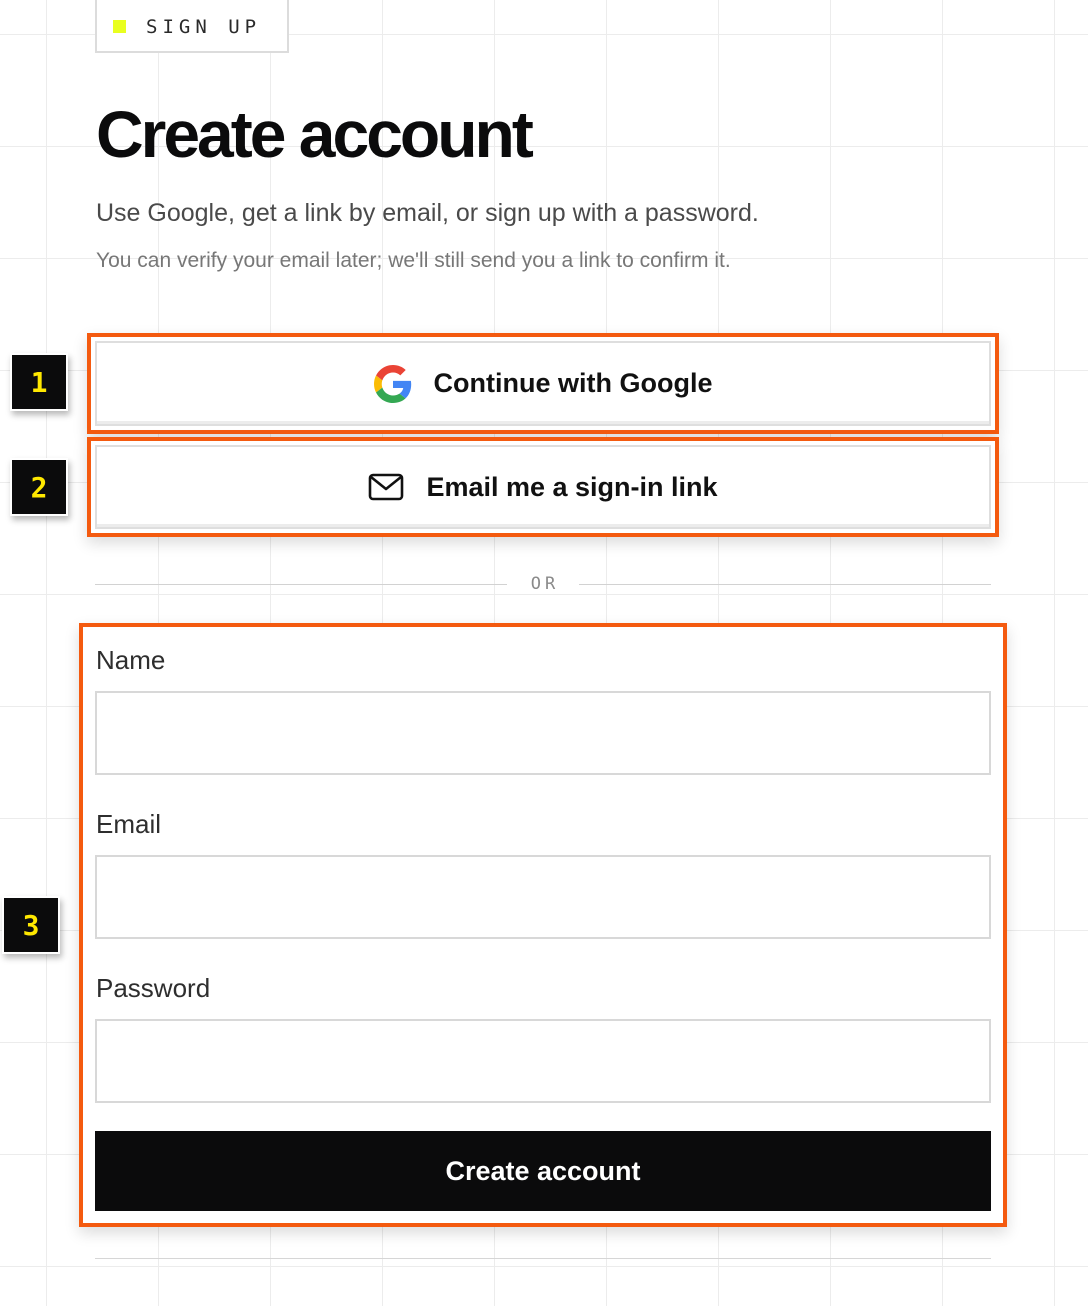 The height and width of the screenshot is (1306, 1088). I want to click on divider-line-left, so click(301, 584).